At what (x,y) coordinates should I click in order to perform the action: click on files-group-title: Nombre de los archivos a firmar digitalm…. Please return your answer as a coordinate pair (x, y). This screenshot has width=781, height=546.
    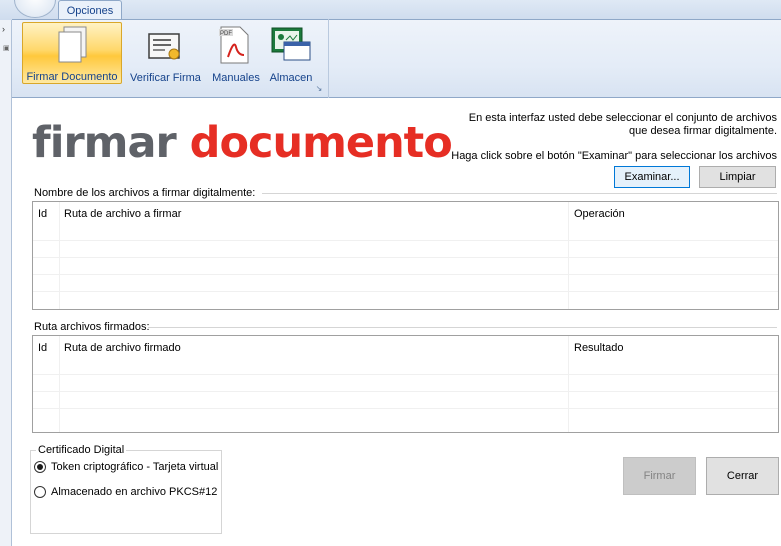
    Looking at the image, I should click on (145, 193).